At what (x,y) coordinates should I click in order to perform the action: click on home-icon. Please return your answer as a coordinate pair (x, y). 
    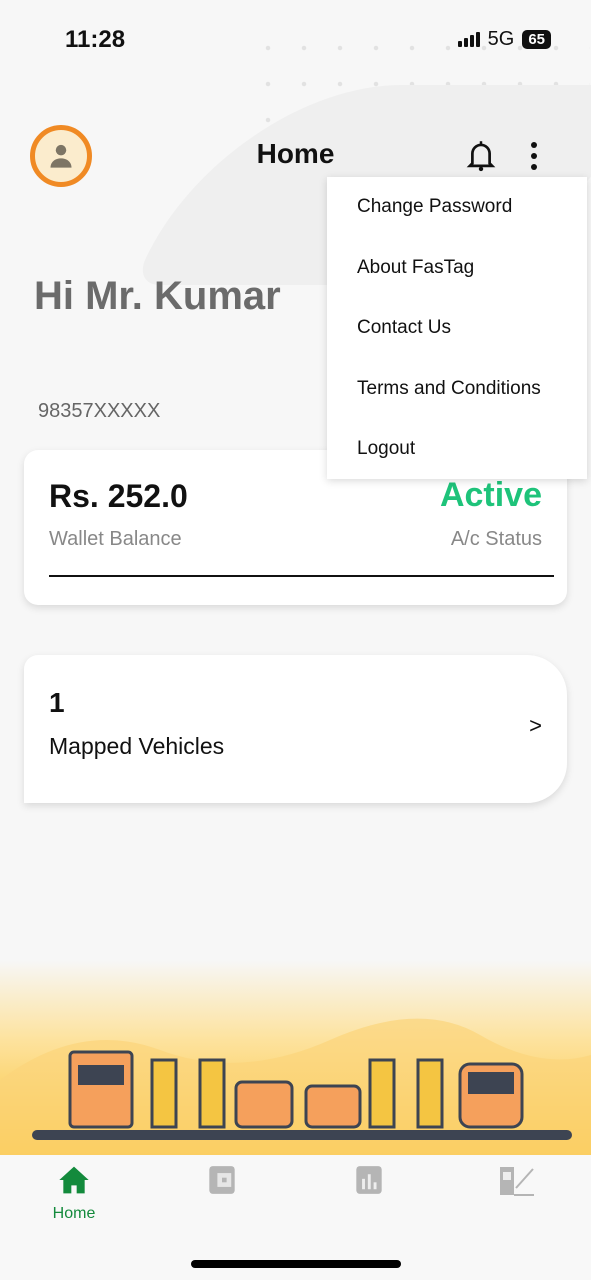
    Looking at the image, I should click on (74, 1180).